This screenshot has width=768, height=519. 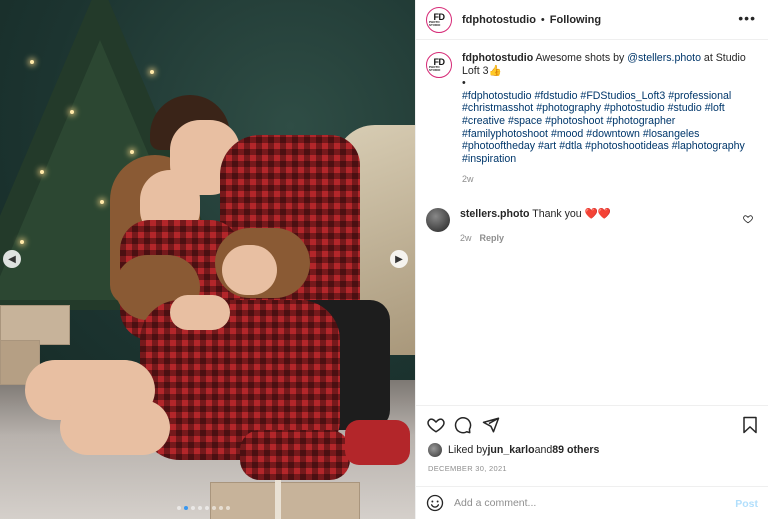 What do you see at coordinates (497, 108) in the screenshot?
I see `hashtag-link: #christmasshot` at bounding box center [497, 108].